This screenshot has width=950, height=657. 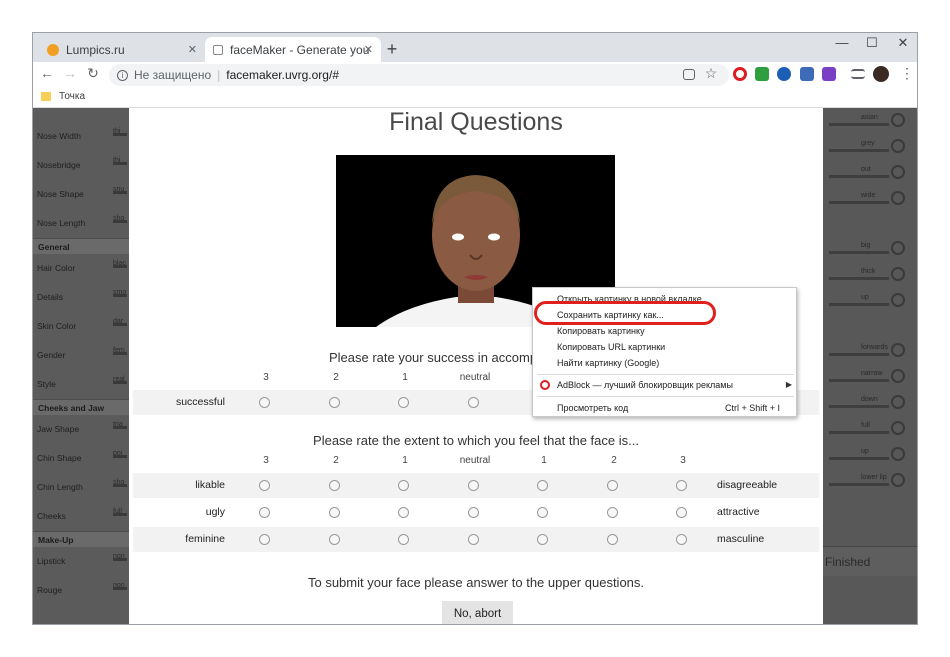 I want to click on globe-extension-icon, so click(x=784, y=74).